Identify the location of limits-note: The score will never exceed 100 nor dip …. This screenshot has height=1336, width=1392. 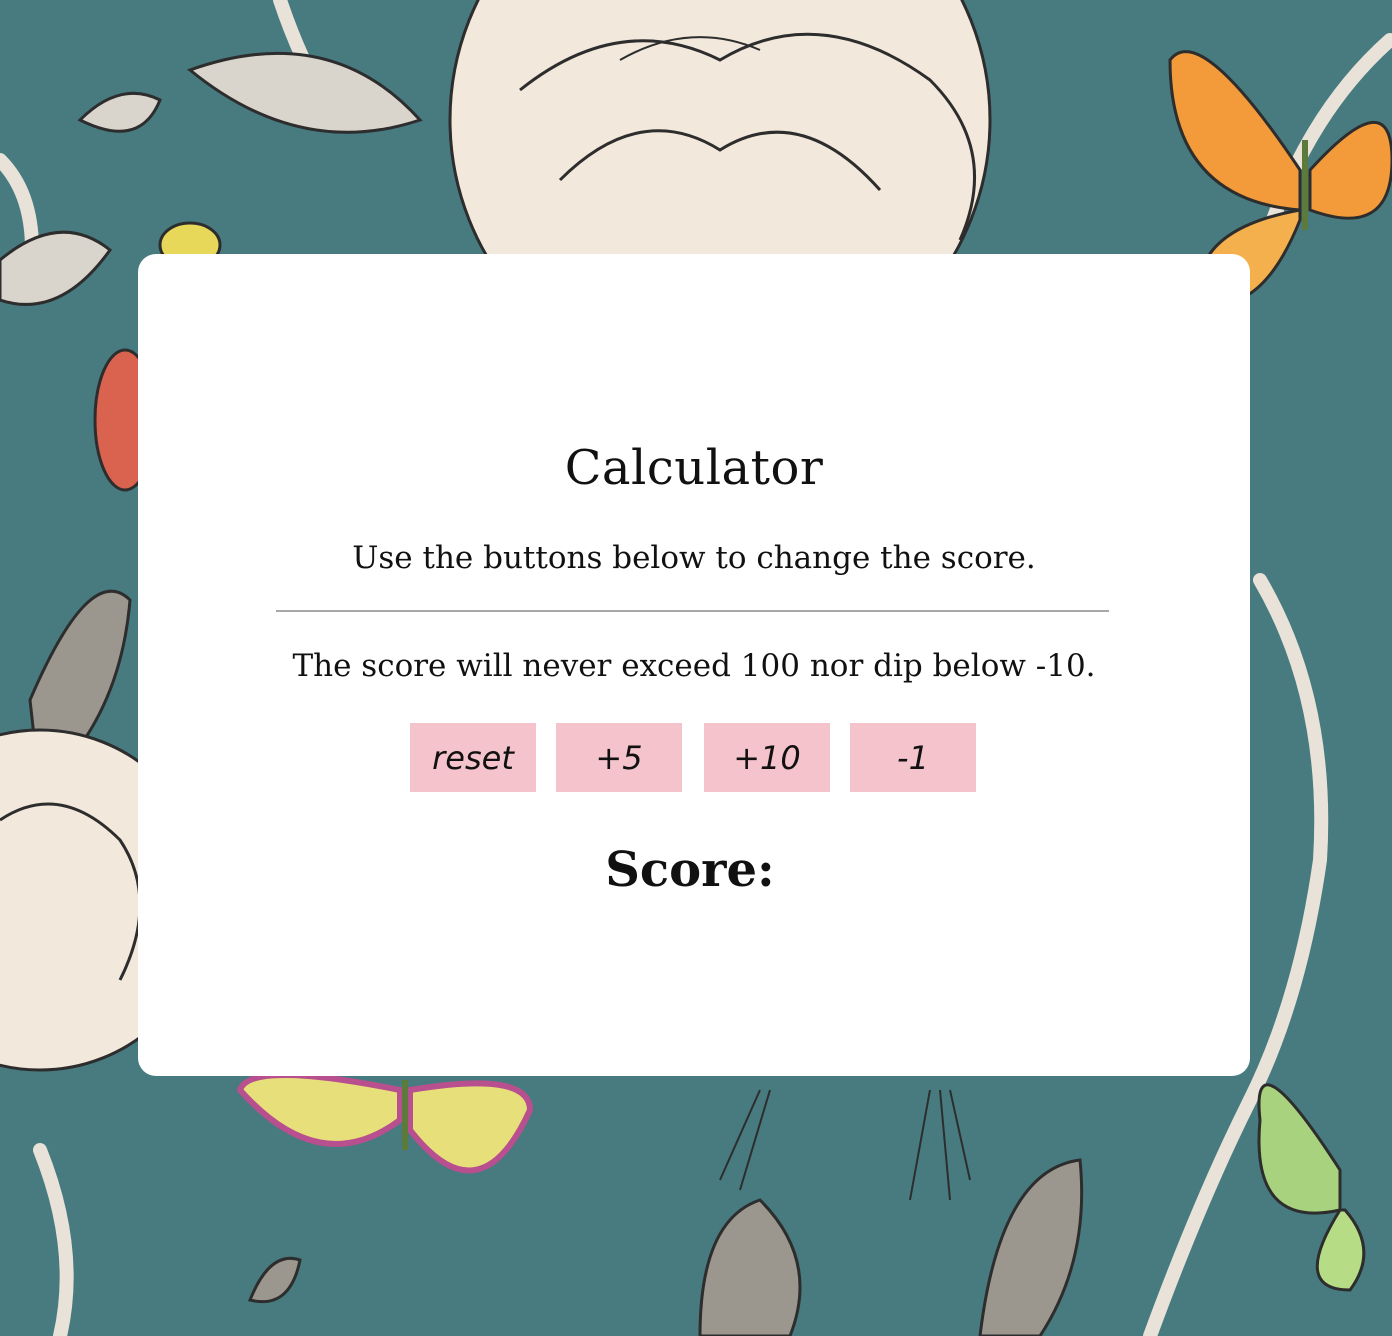
(694, 666).